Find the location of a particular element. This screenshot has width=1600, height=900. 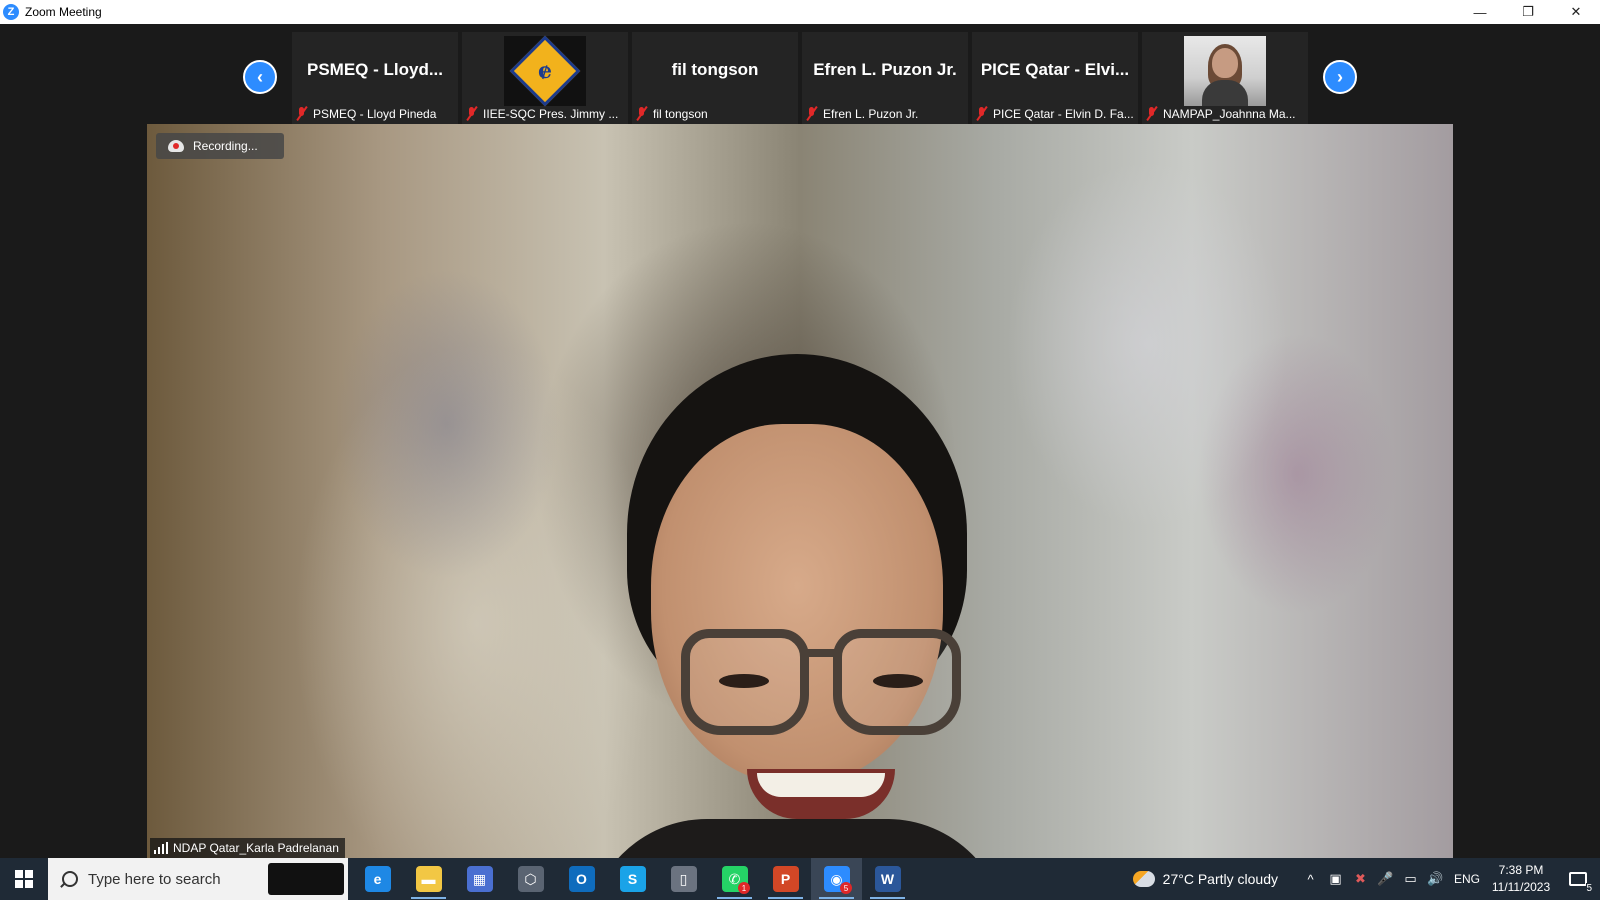

participant-caption-text: PSMEQ - Lloyd Pineda is located at coordinates (375, 114).